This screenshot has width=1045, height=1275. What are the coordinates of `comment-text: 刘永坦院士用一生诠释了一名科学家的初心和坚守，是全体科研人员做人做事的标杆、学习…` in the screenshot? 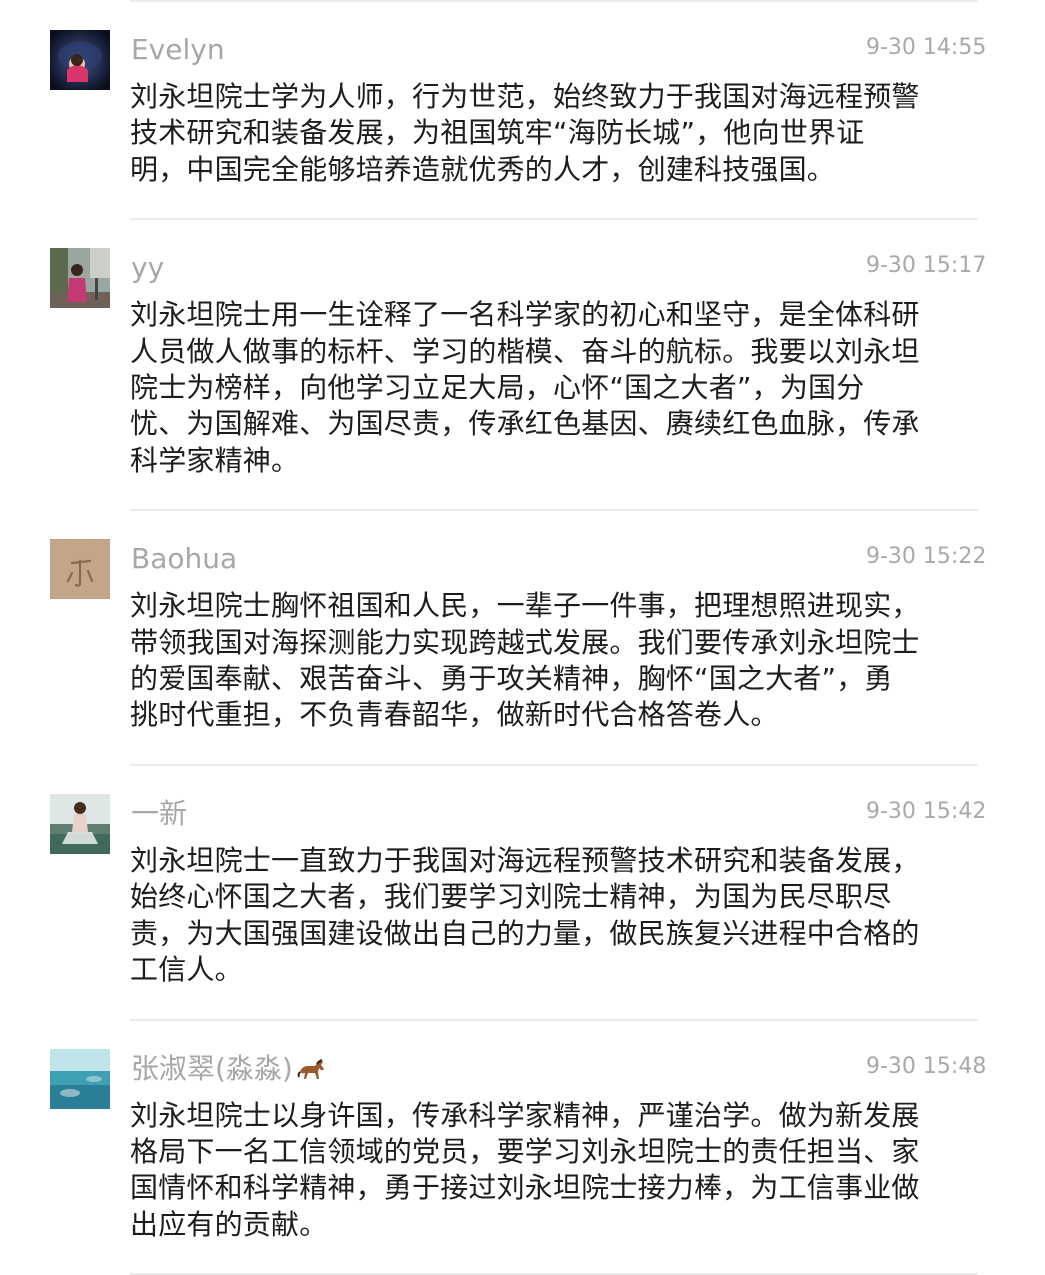 It's located at (525, 388).